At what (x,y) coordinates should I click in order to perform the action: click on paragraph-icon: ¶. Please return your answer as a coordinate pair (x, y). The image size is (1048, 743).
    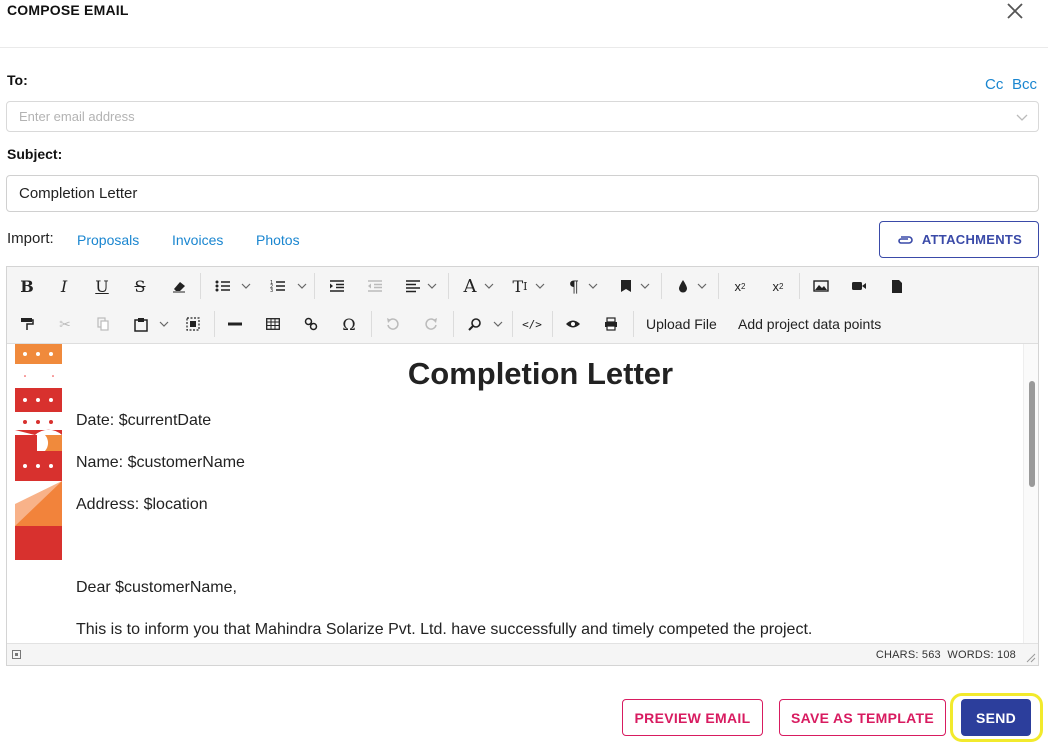
    Looking at the image, I should click on (574, 286).